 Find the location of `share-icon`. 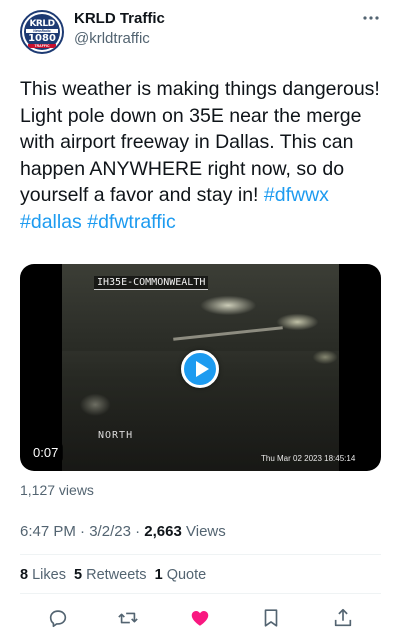

share-icon is located at coordinates (343, 618).